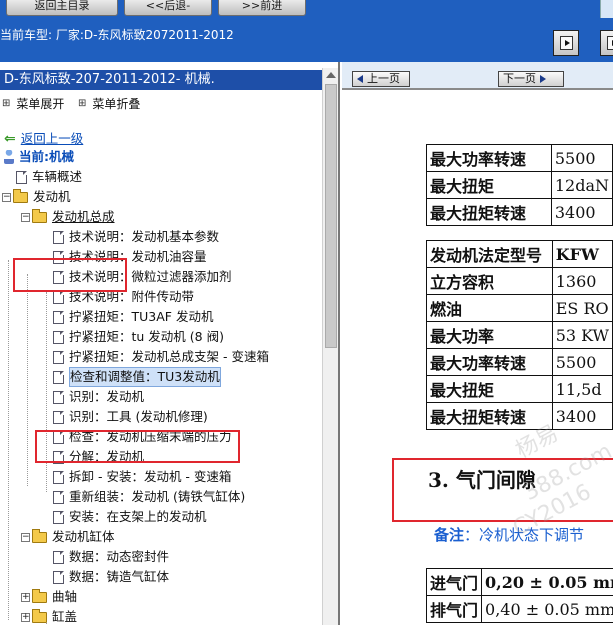  I want to click on table-row: 燃油 ES RO, so click(519, 308).